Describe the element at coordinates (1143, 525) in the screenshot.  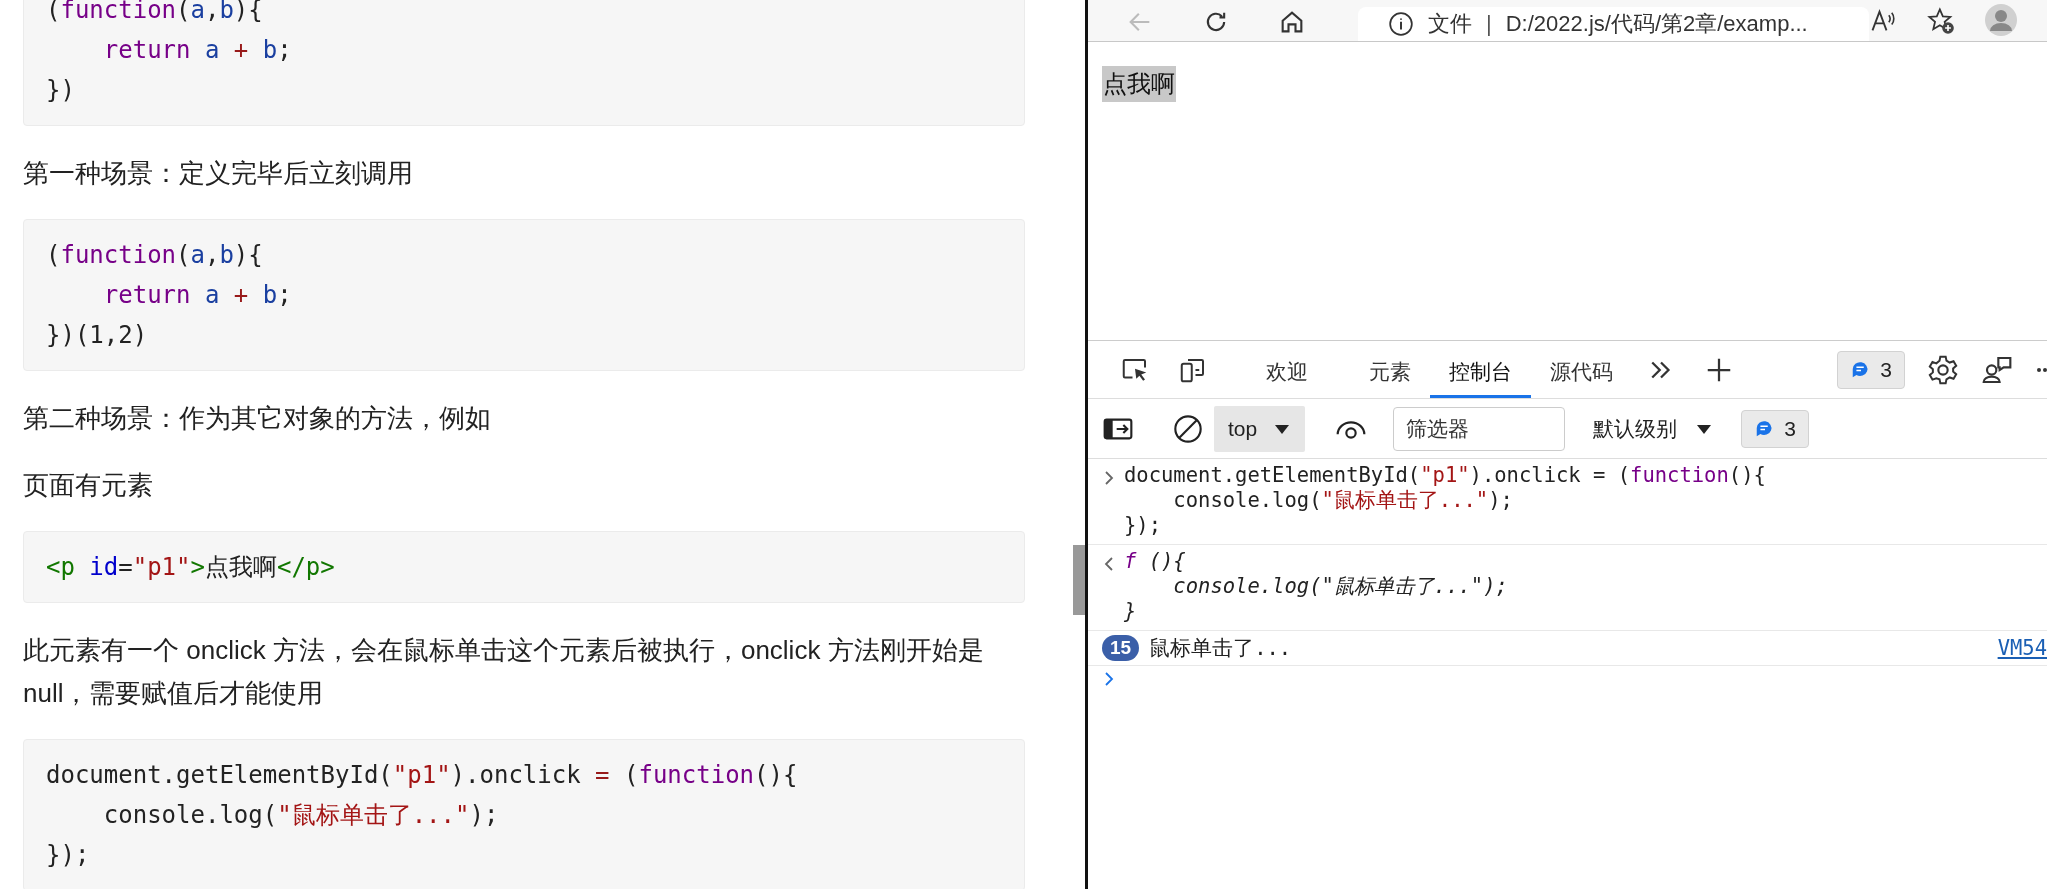
I see `console-code-line: });` at that location.